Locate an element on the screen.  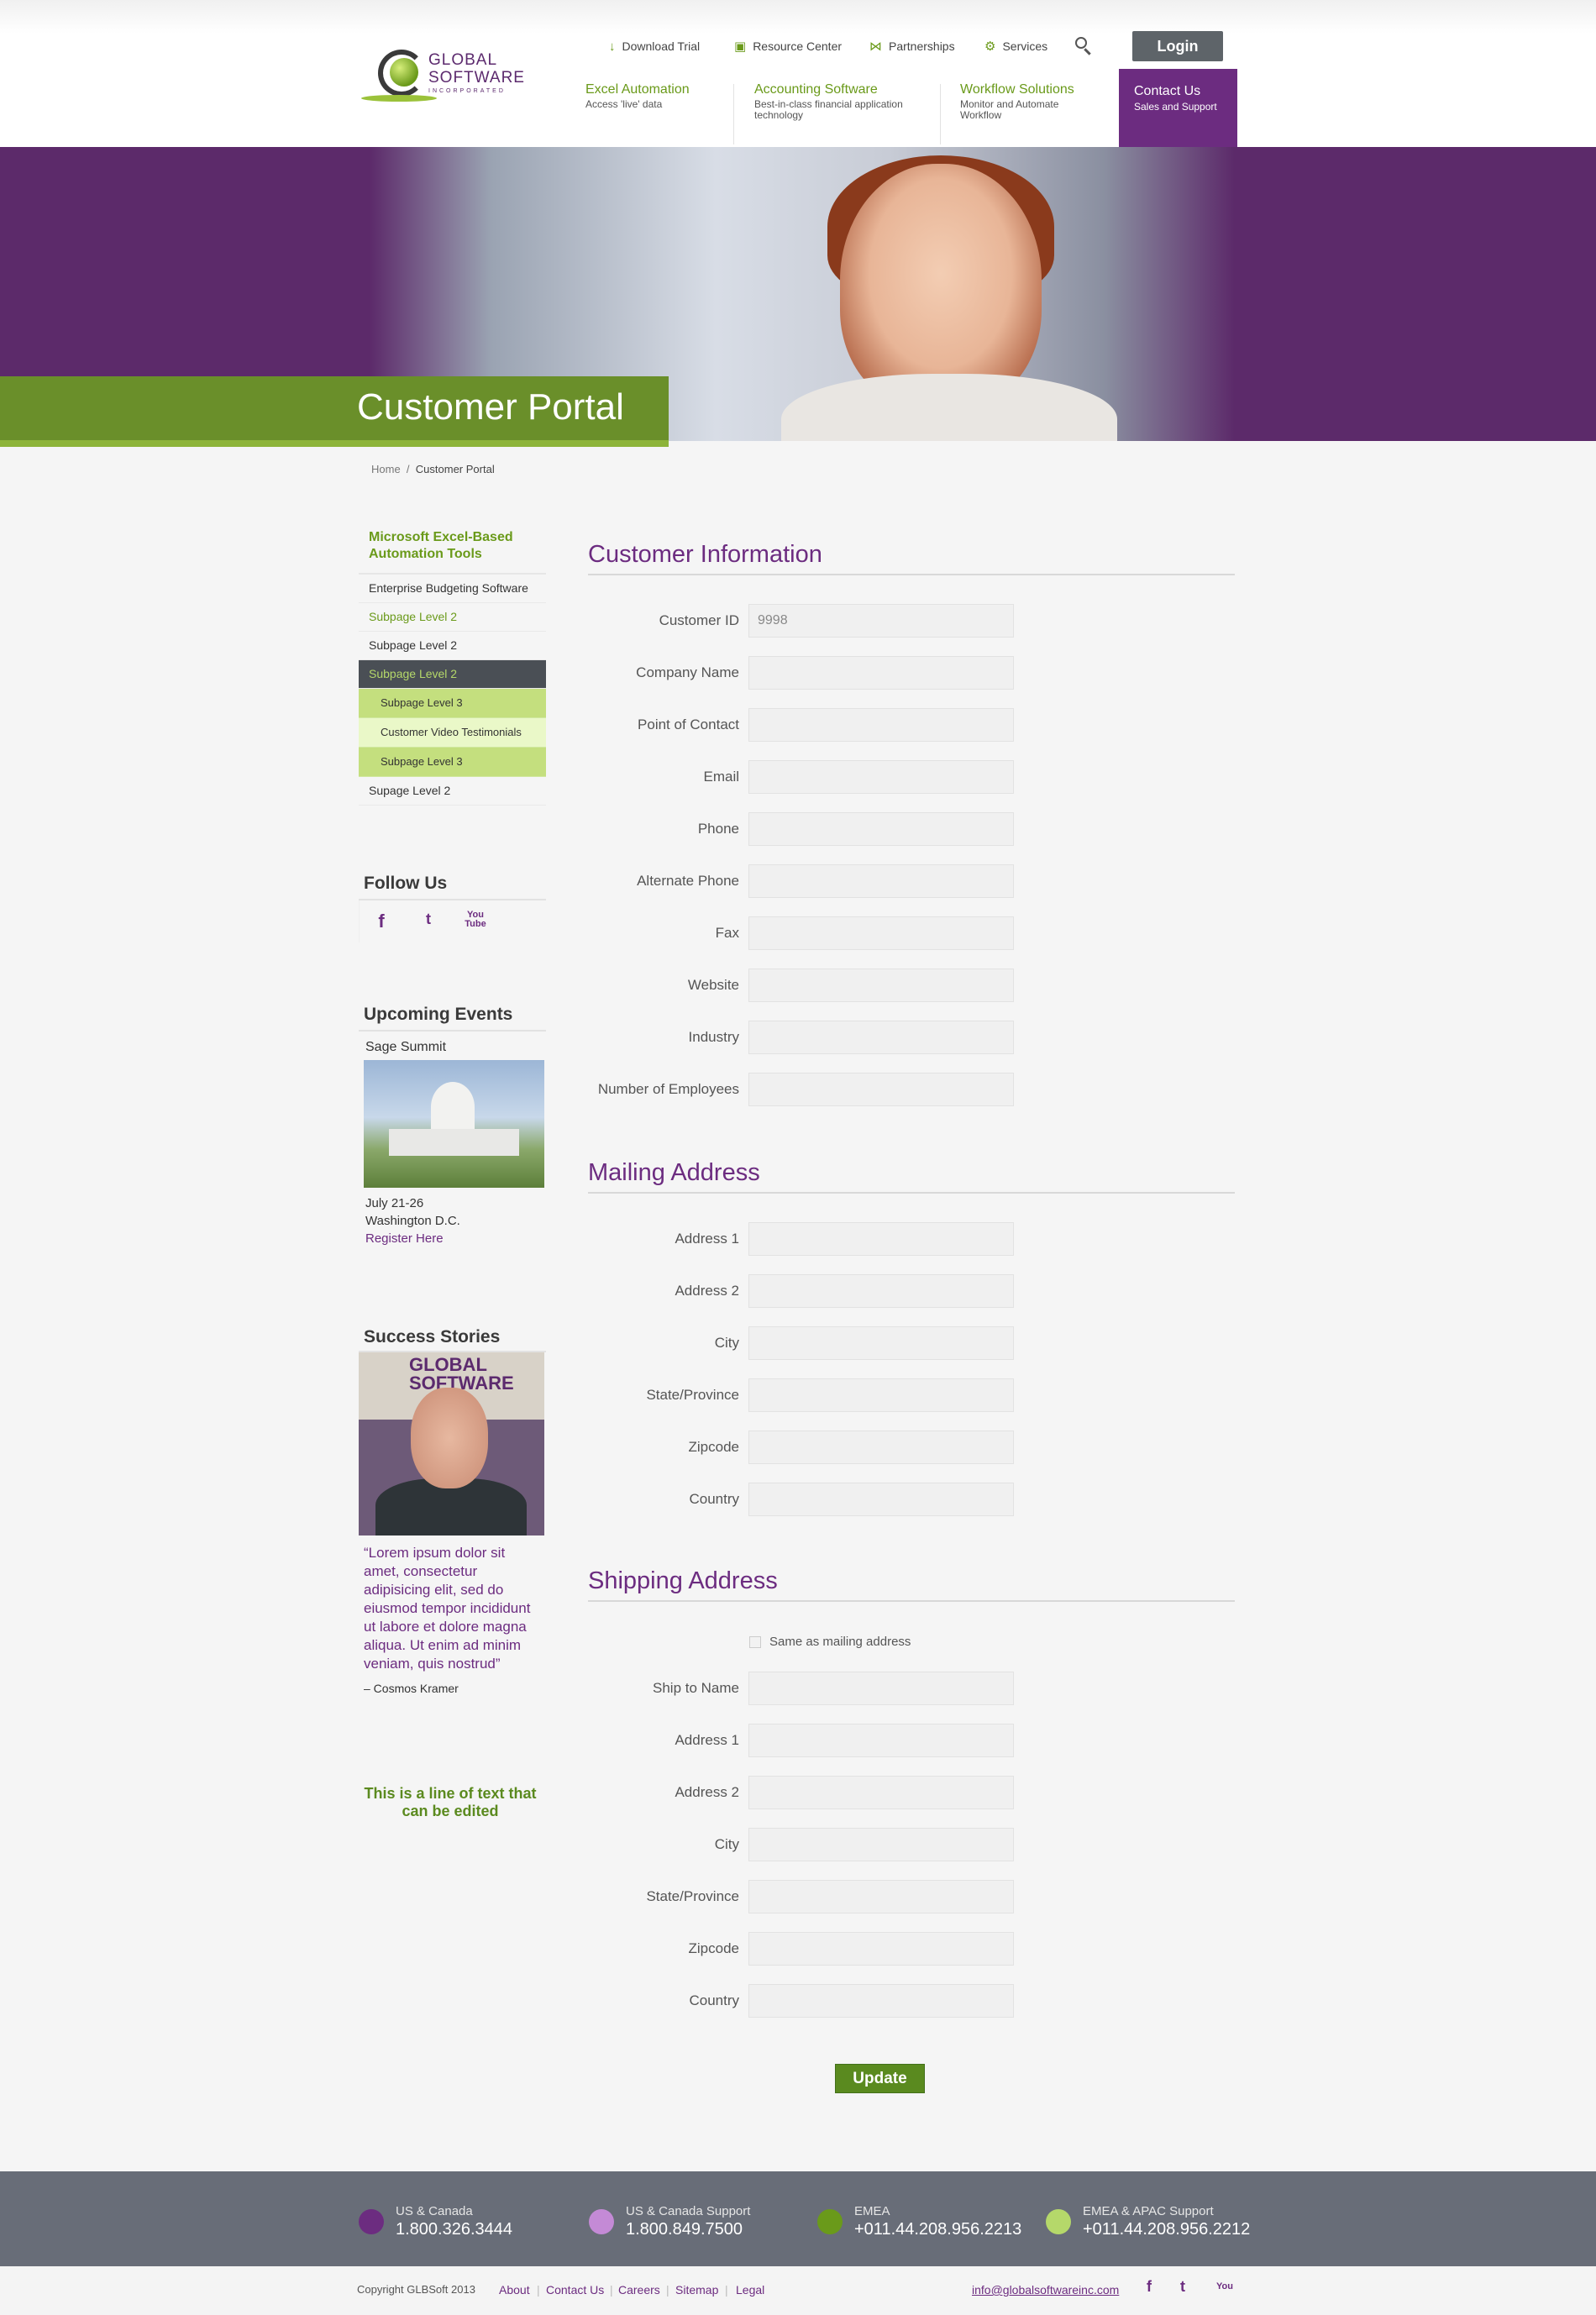
field-label: Alternate Phone is located at coordinates (688, 881).